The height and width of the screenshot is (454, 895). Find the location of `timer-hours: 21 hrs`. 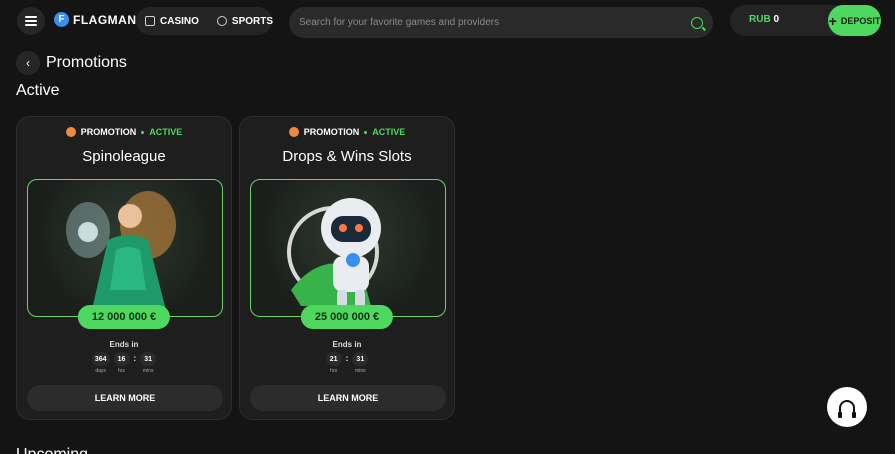

timer-hours: 21 hrs is located at coordinates (333, 363).